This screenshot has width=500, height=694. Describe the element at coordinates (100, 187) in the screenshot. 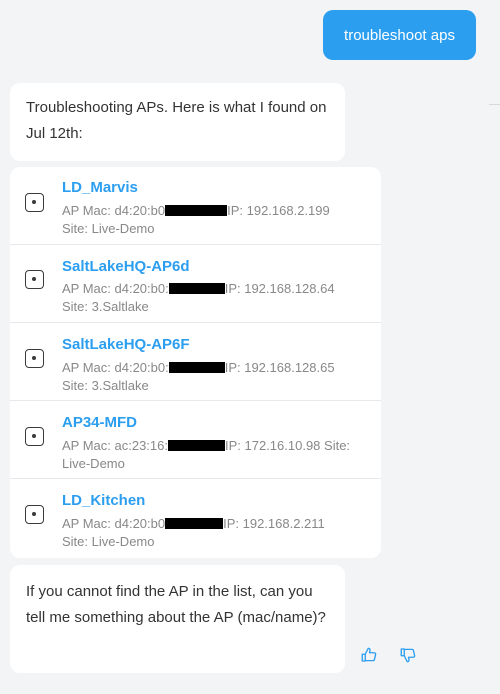

I see `ap-name-link: LD_Marvis` at that location.